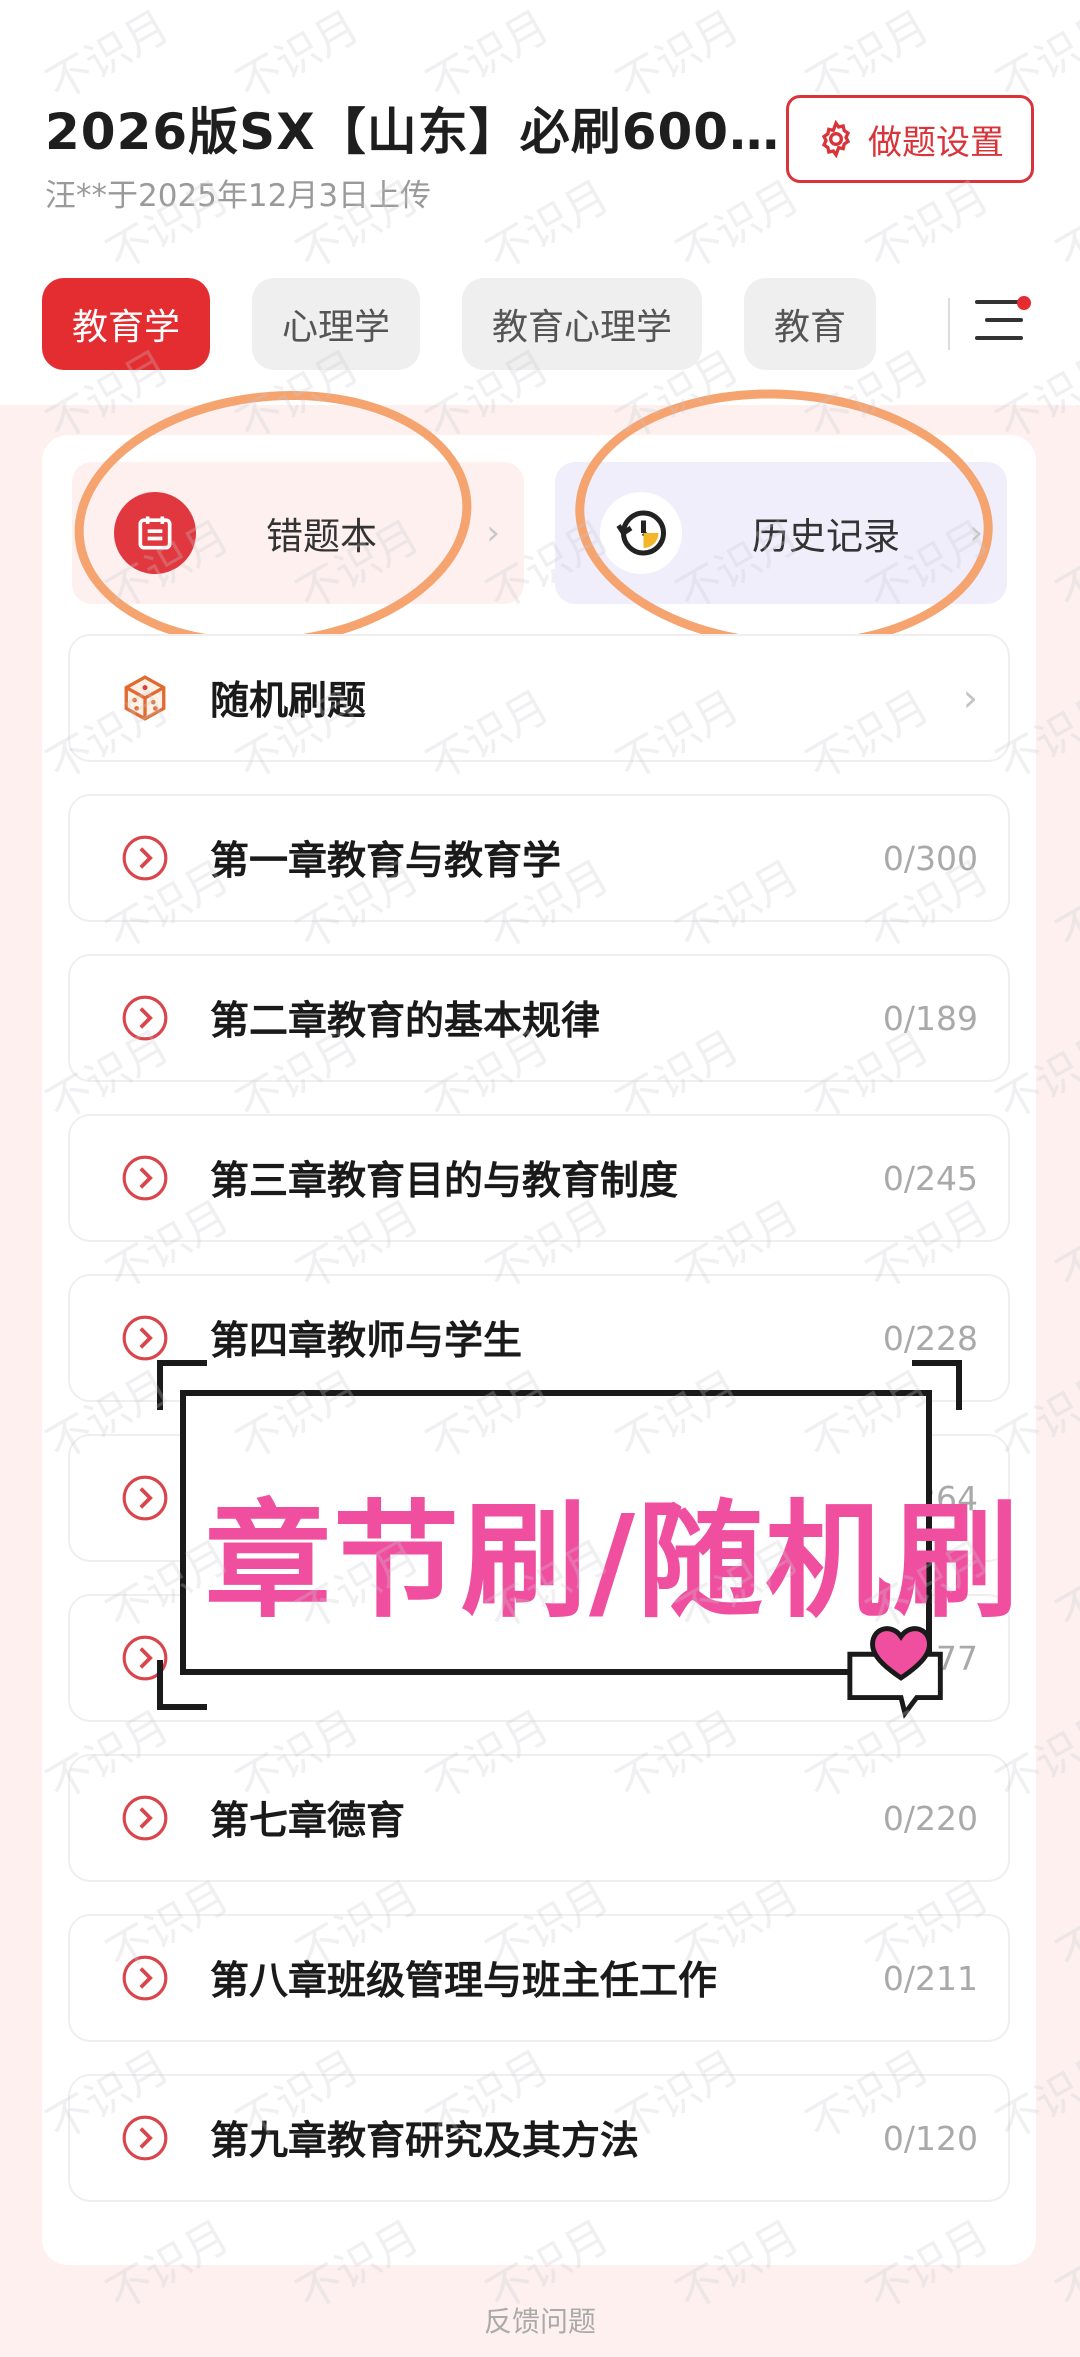  I want to click on chapter-row: 第八章班级管理与班主任工作 0/211, so click(539, 1978).